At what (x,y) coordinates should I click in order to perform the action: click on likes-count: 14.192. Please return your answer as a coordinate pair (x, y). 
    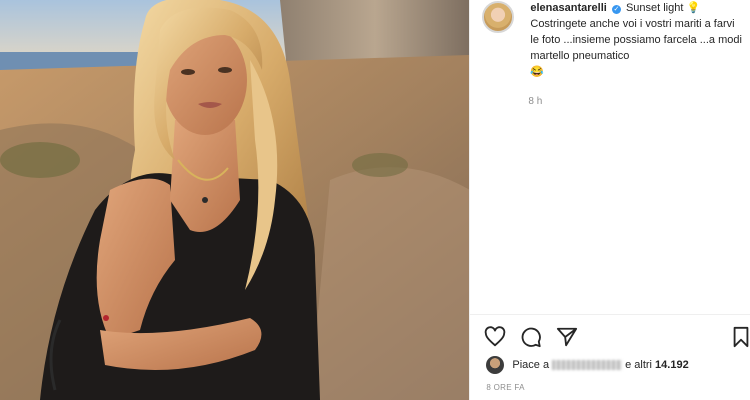
    Looking at the image, I should click on (672, 365).